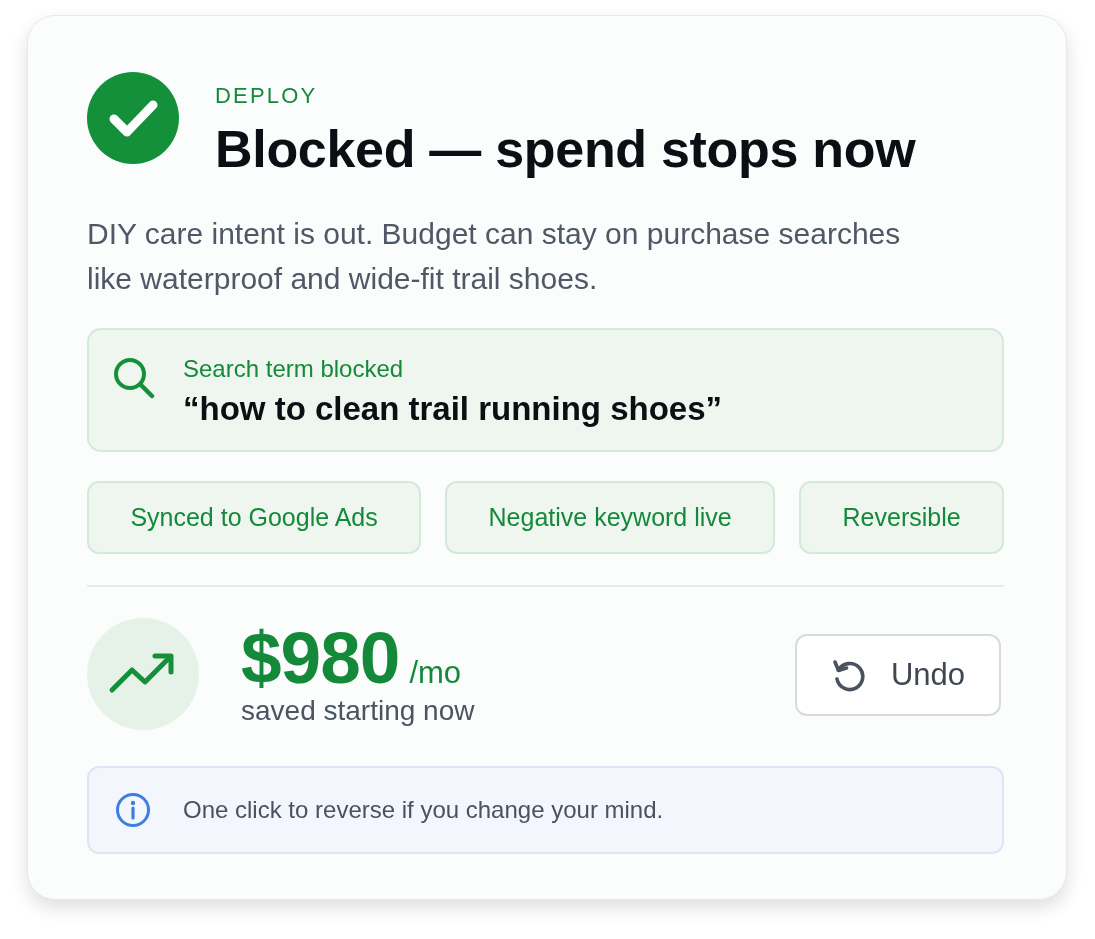 This screenshot has width=1095, height=939. What do you see at coordinates (453, 409) in the screenshot?
I see `search-term-text: “how to clean trail running shoes”` at bounding box center [453, 409].